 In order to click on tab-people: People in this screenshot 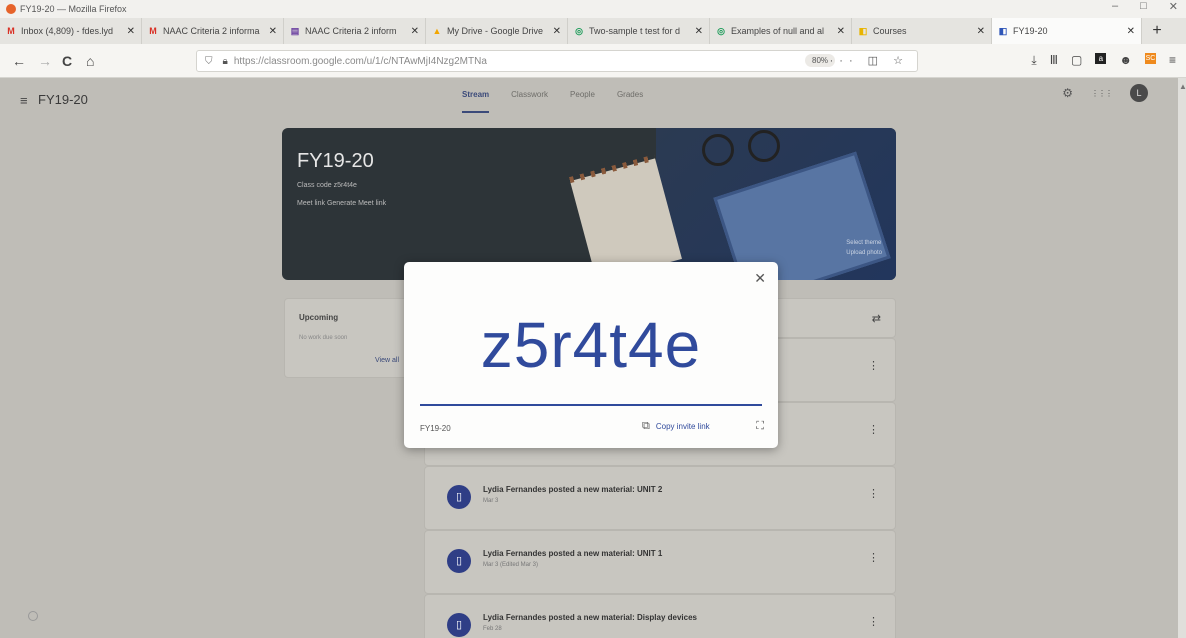, I will do `click(582, 101)`.